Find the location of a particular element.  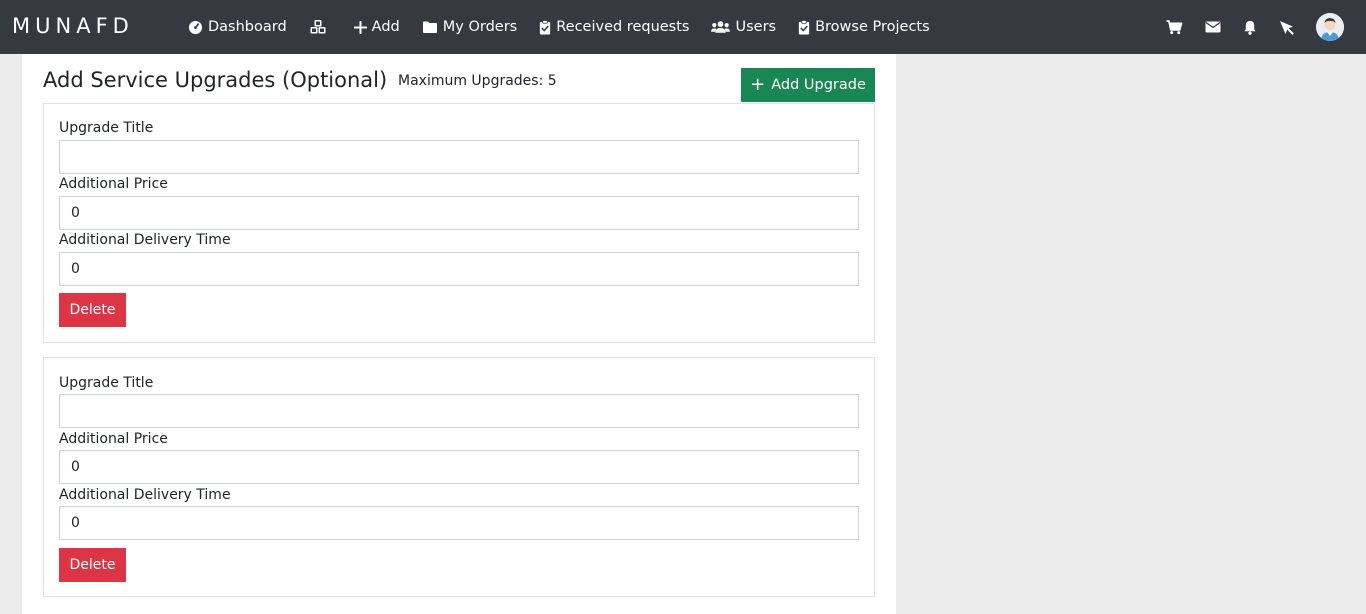

max-upgrades-text: Maximum Upgrades: 5 is located at coordinates (477, 81).